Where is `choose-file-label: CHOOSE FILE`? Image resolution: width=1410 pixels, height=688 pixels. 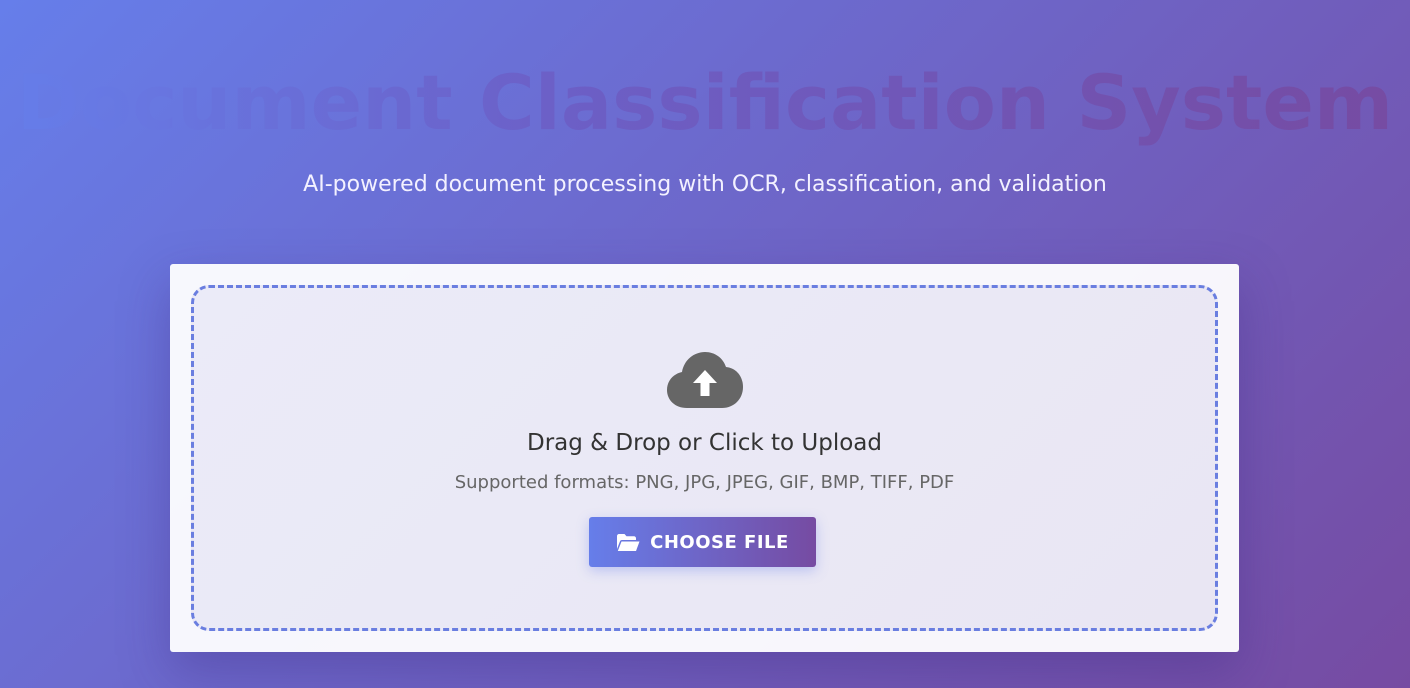 choose-file-label: CHOOSE FILE is located at coordinates (719, 542).